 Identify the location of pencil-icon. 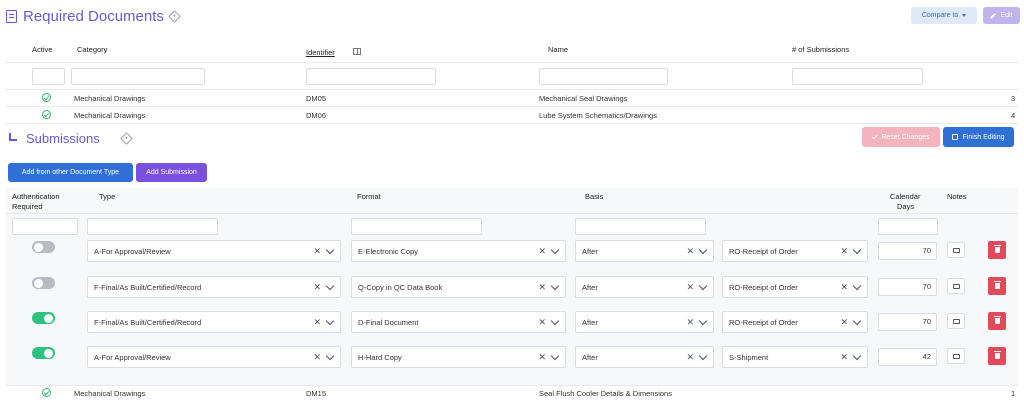
(993, 15).